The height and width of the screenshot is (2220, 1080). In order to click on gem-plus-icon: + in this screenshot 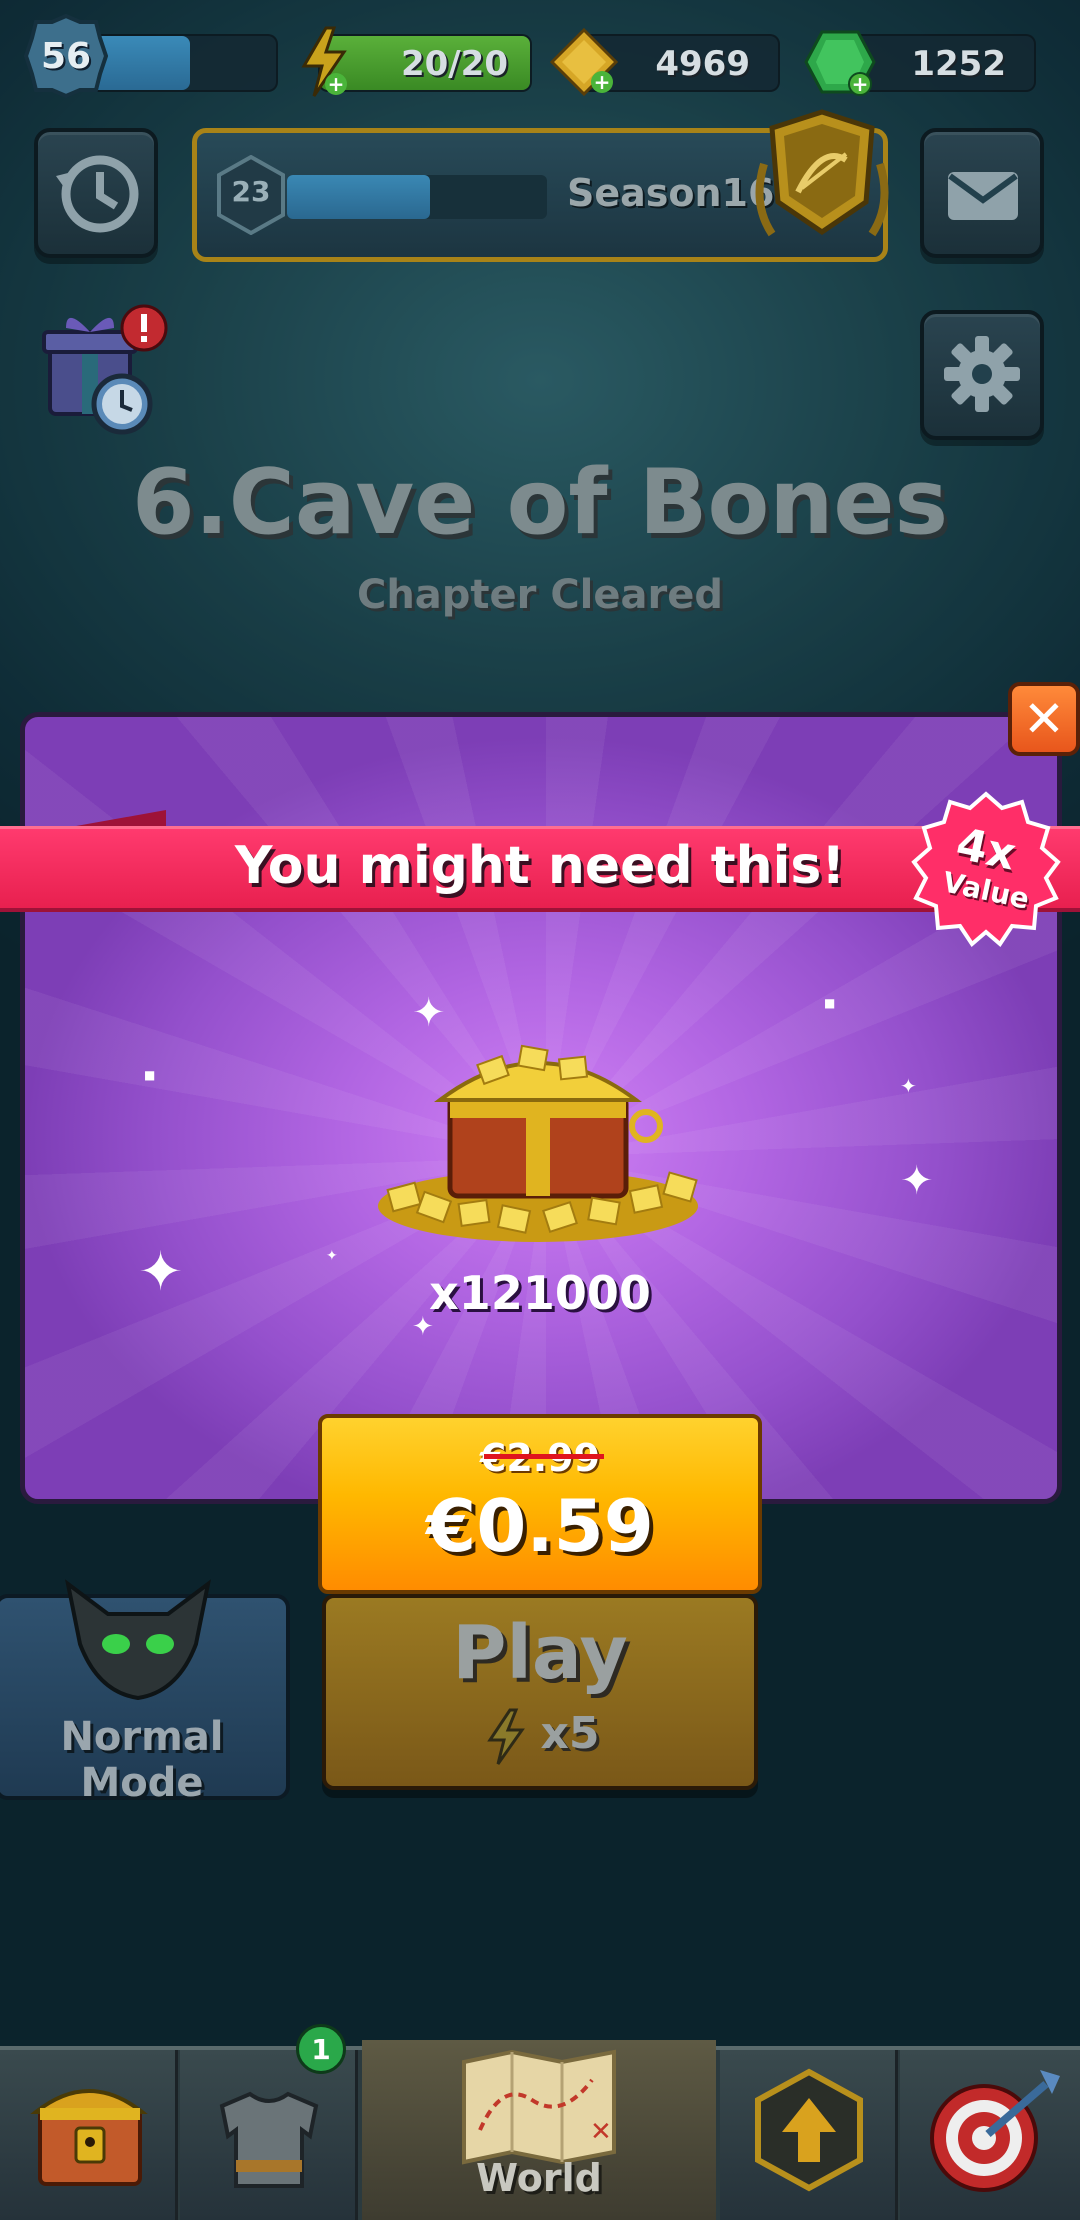, I will do `click(840, 62)`.